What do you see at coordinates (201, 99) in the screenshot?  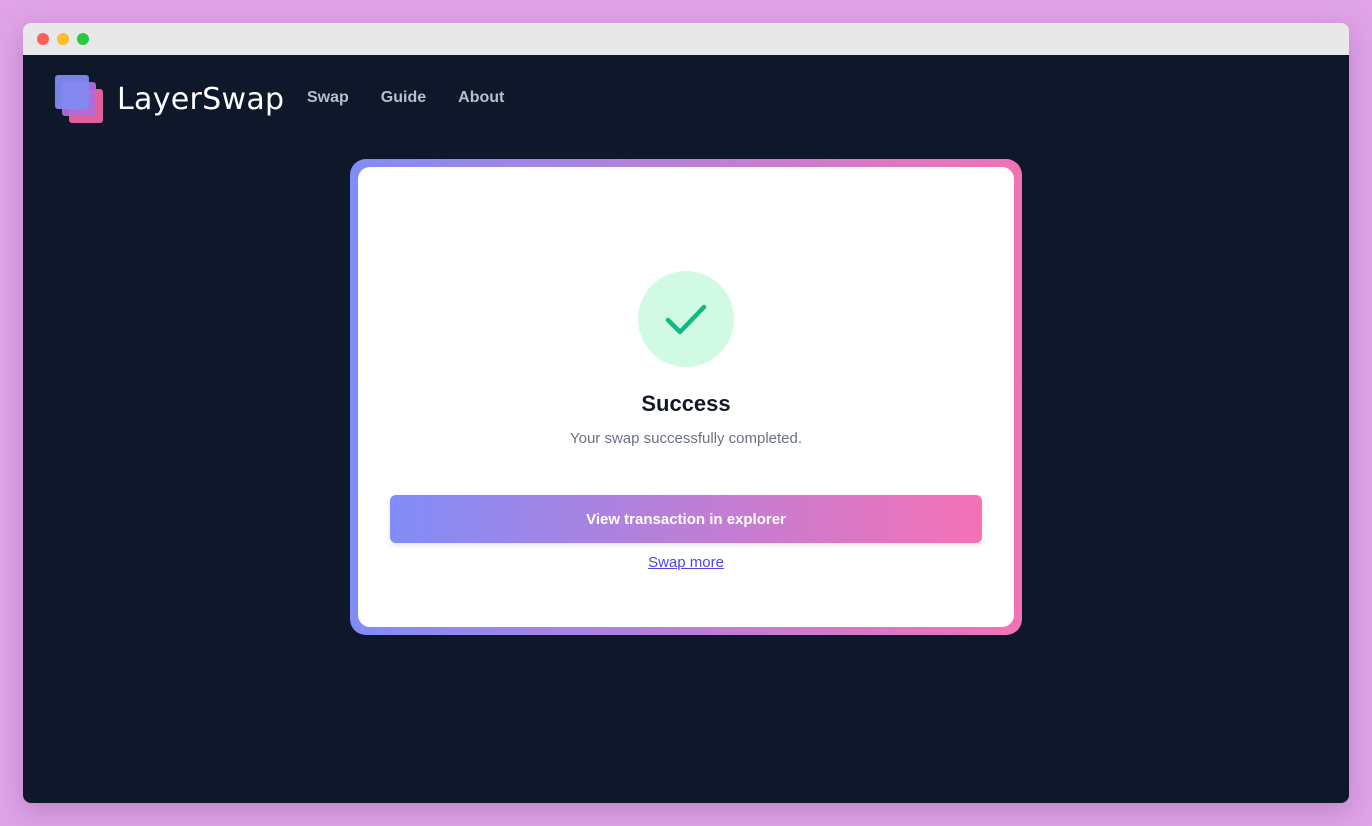 I see `brand-name: LayerSwap` at bounding box center [201, 99].